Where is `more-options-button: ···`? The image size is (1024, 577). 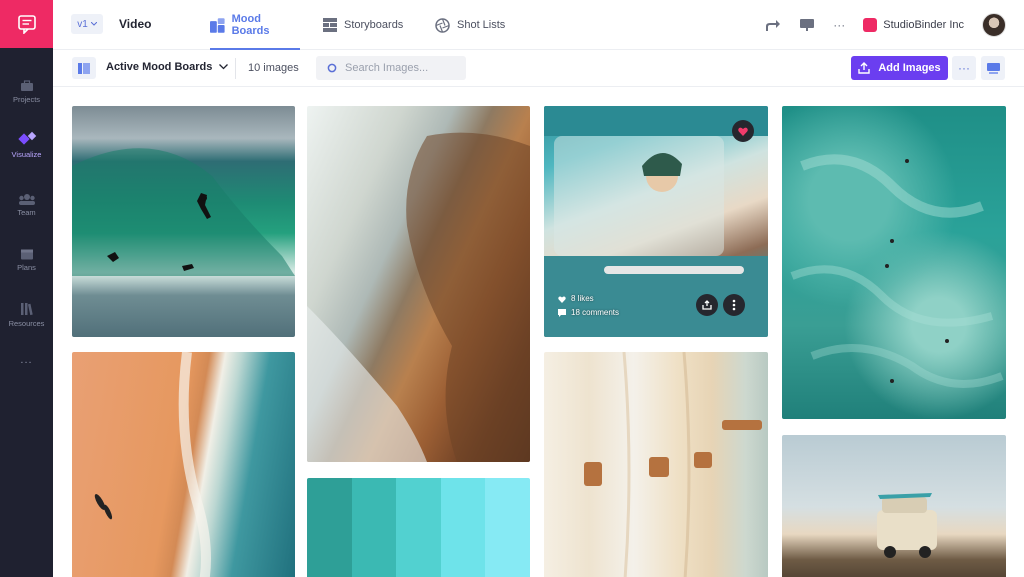 more-options-button: ··· is located at coordinates (839, 25).